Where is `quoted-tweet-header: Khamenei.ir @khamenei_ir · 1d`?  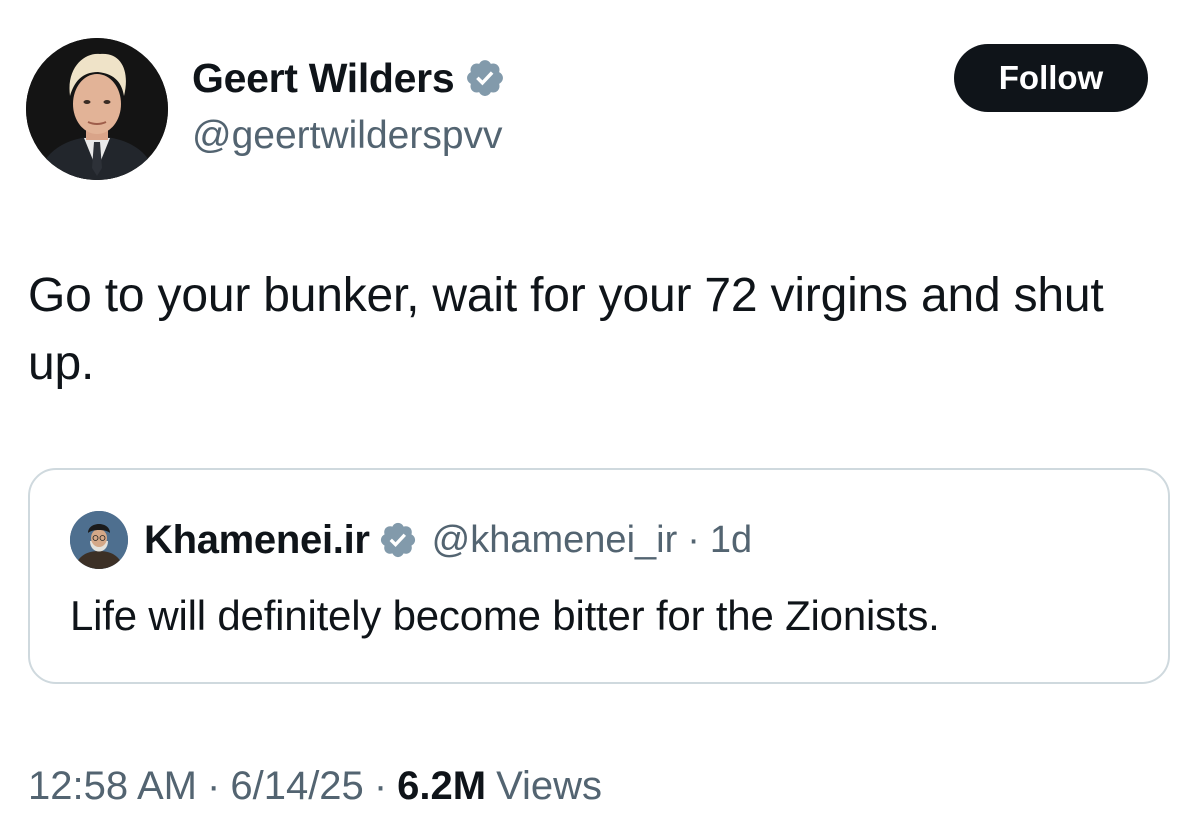
quoted-tweet-header: Khamenei.ir @khamenei_ir · 1d is located at coordinates (411, 540).